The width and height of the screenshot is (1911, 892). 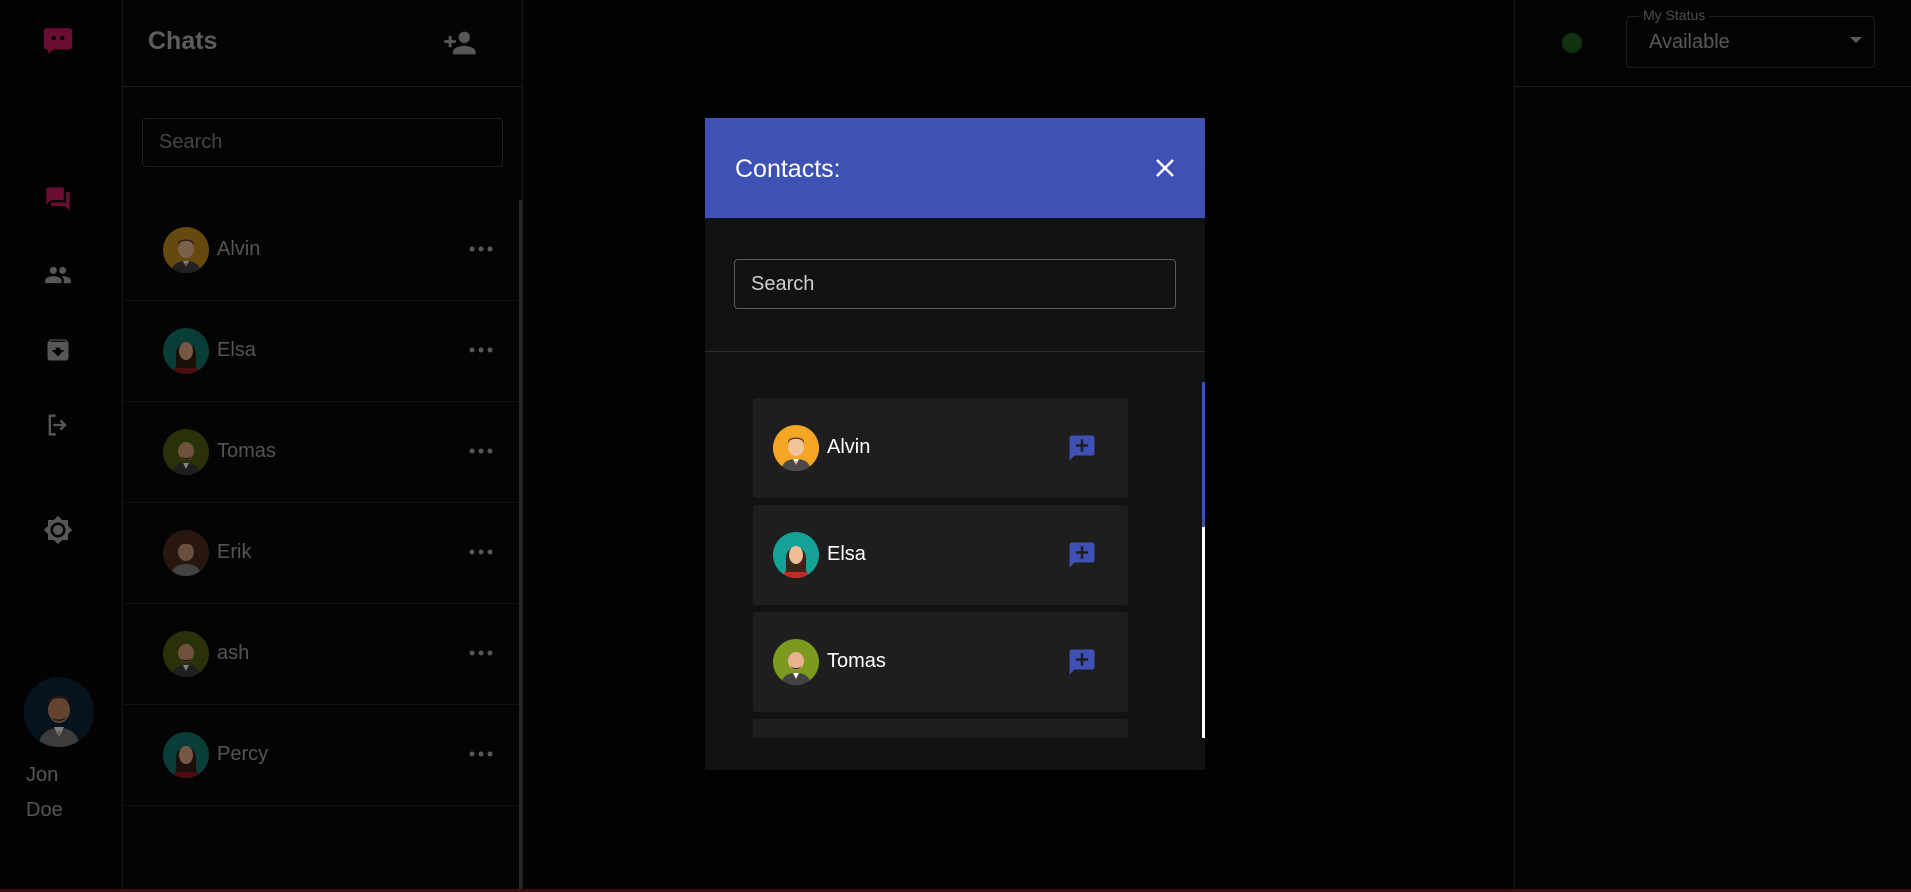 What do you see at coordinates (955, 351) in the screenshot?
I see `divider` at bounding box center [955, 351].